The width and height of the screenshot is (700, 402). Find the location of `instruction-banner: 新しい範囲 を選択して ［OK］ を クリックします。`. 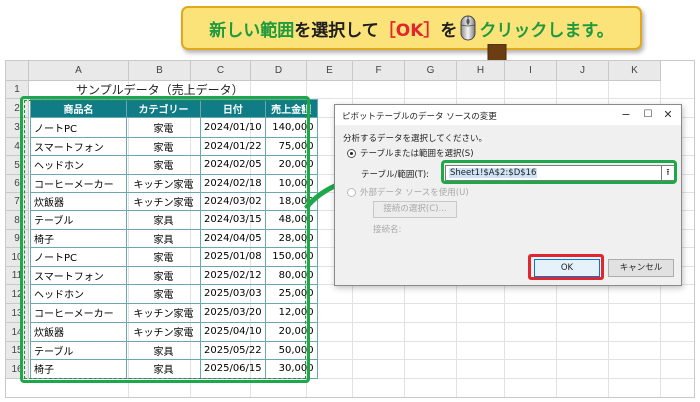

instruction-banner: 新しい範囲 を選択して ［OK］ を クリックします。 is located at coordinates (411, 28).